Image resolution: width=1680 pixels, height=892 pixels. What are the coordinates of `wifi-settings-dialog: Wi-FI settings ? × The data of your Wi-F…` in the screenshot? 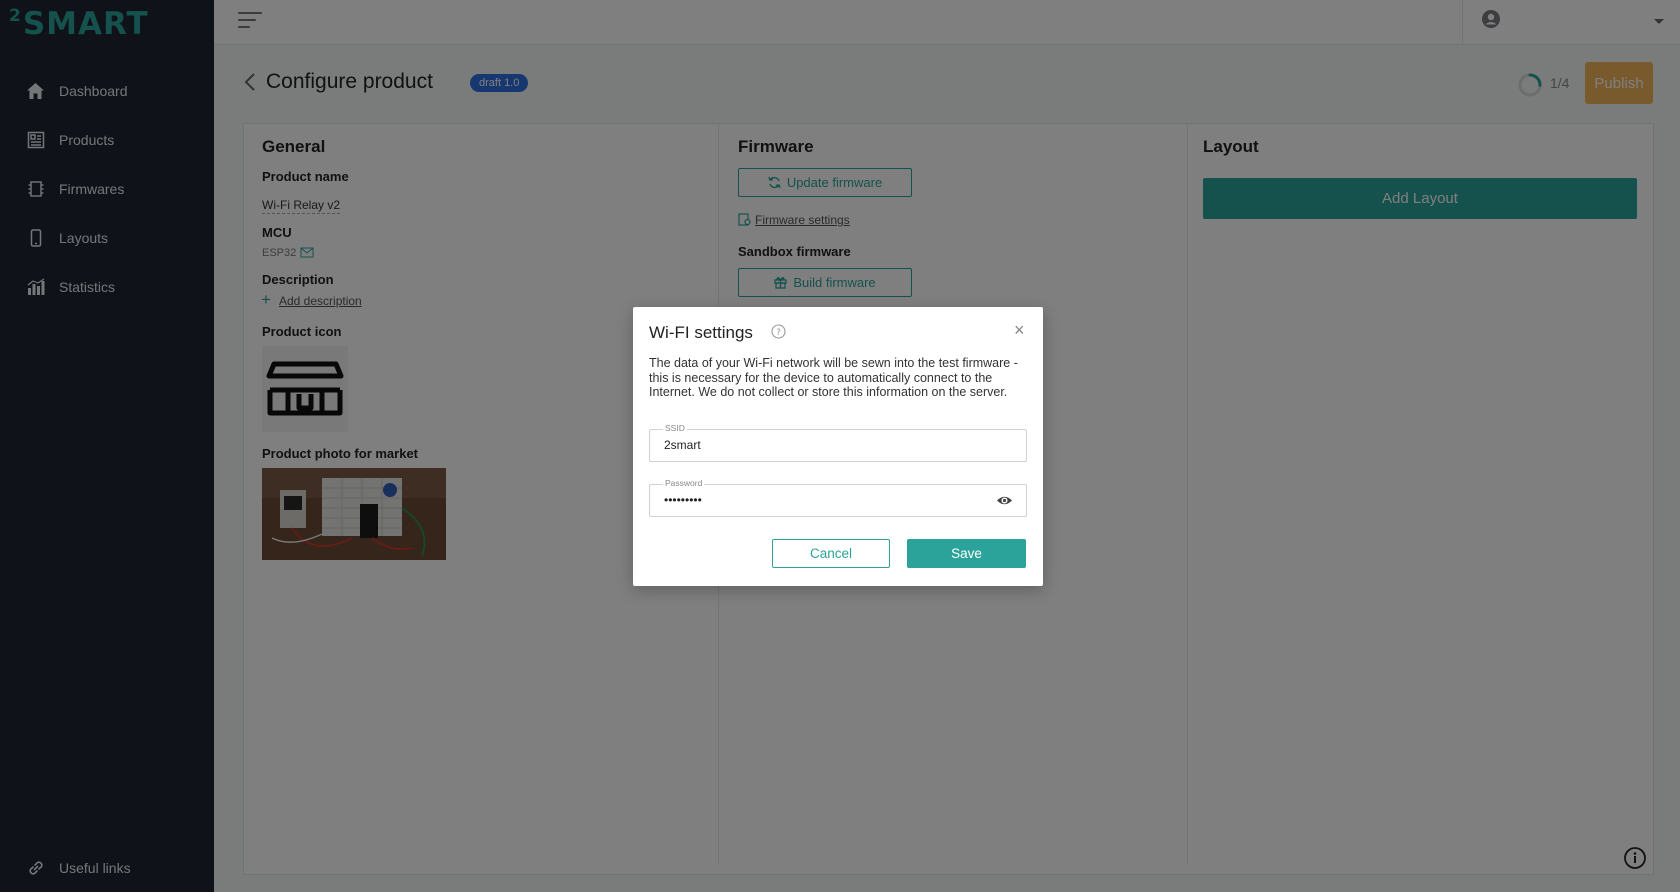 It's located at (838, 446).